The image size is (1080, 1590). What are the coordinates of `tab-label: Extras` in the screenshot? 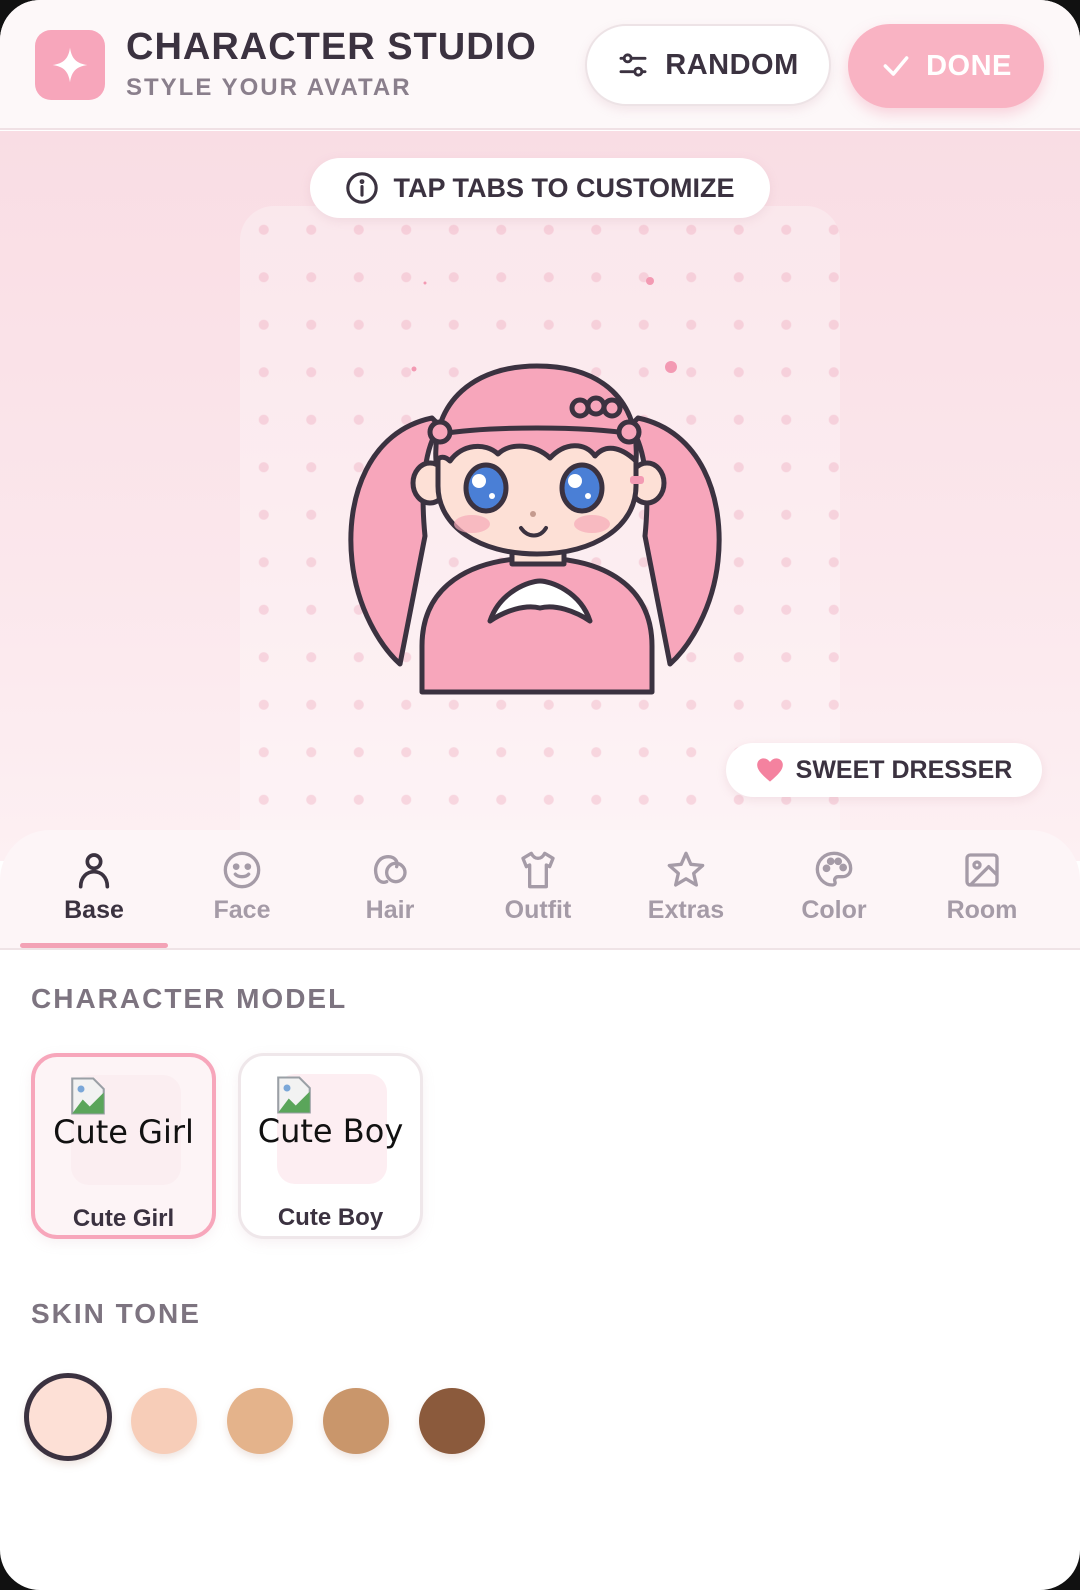 It's located at (686, 910).